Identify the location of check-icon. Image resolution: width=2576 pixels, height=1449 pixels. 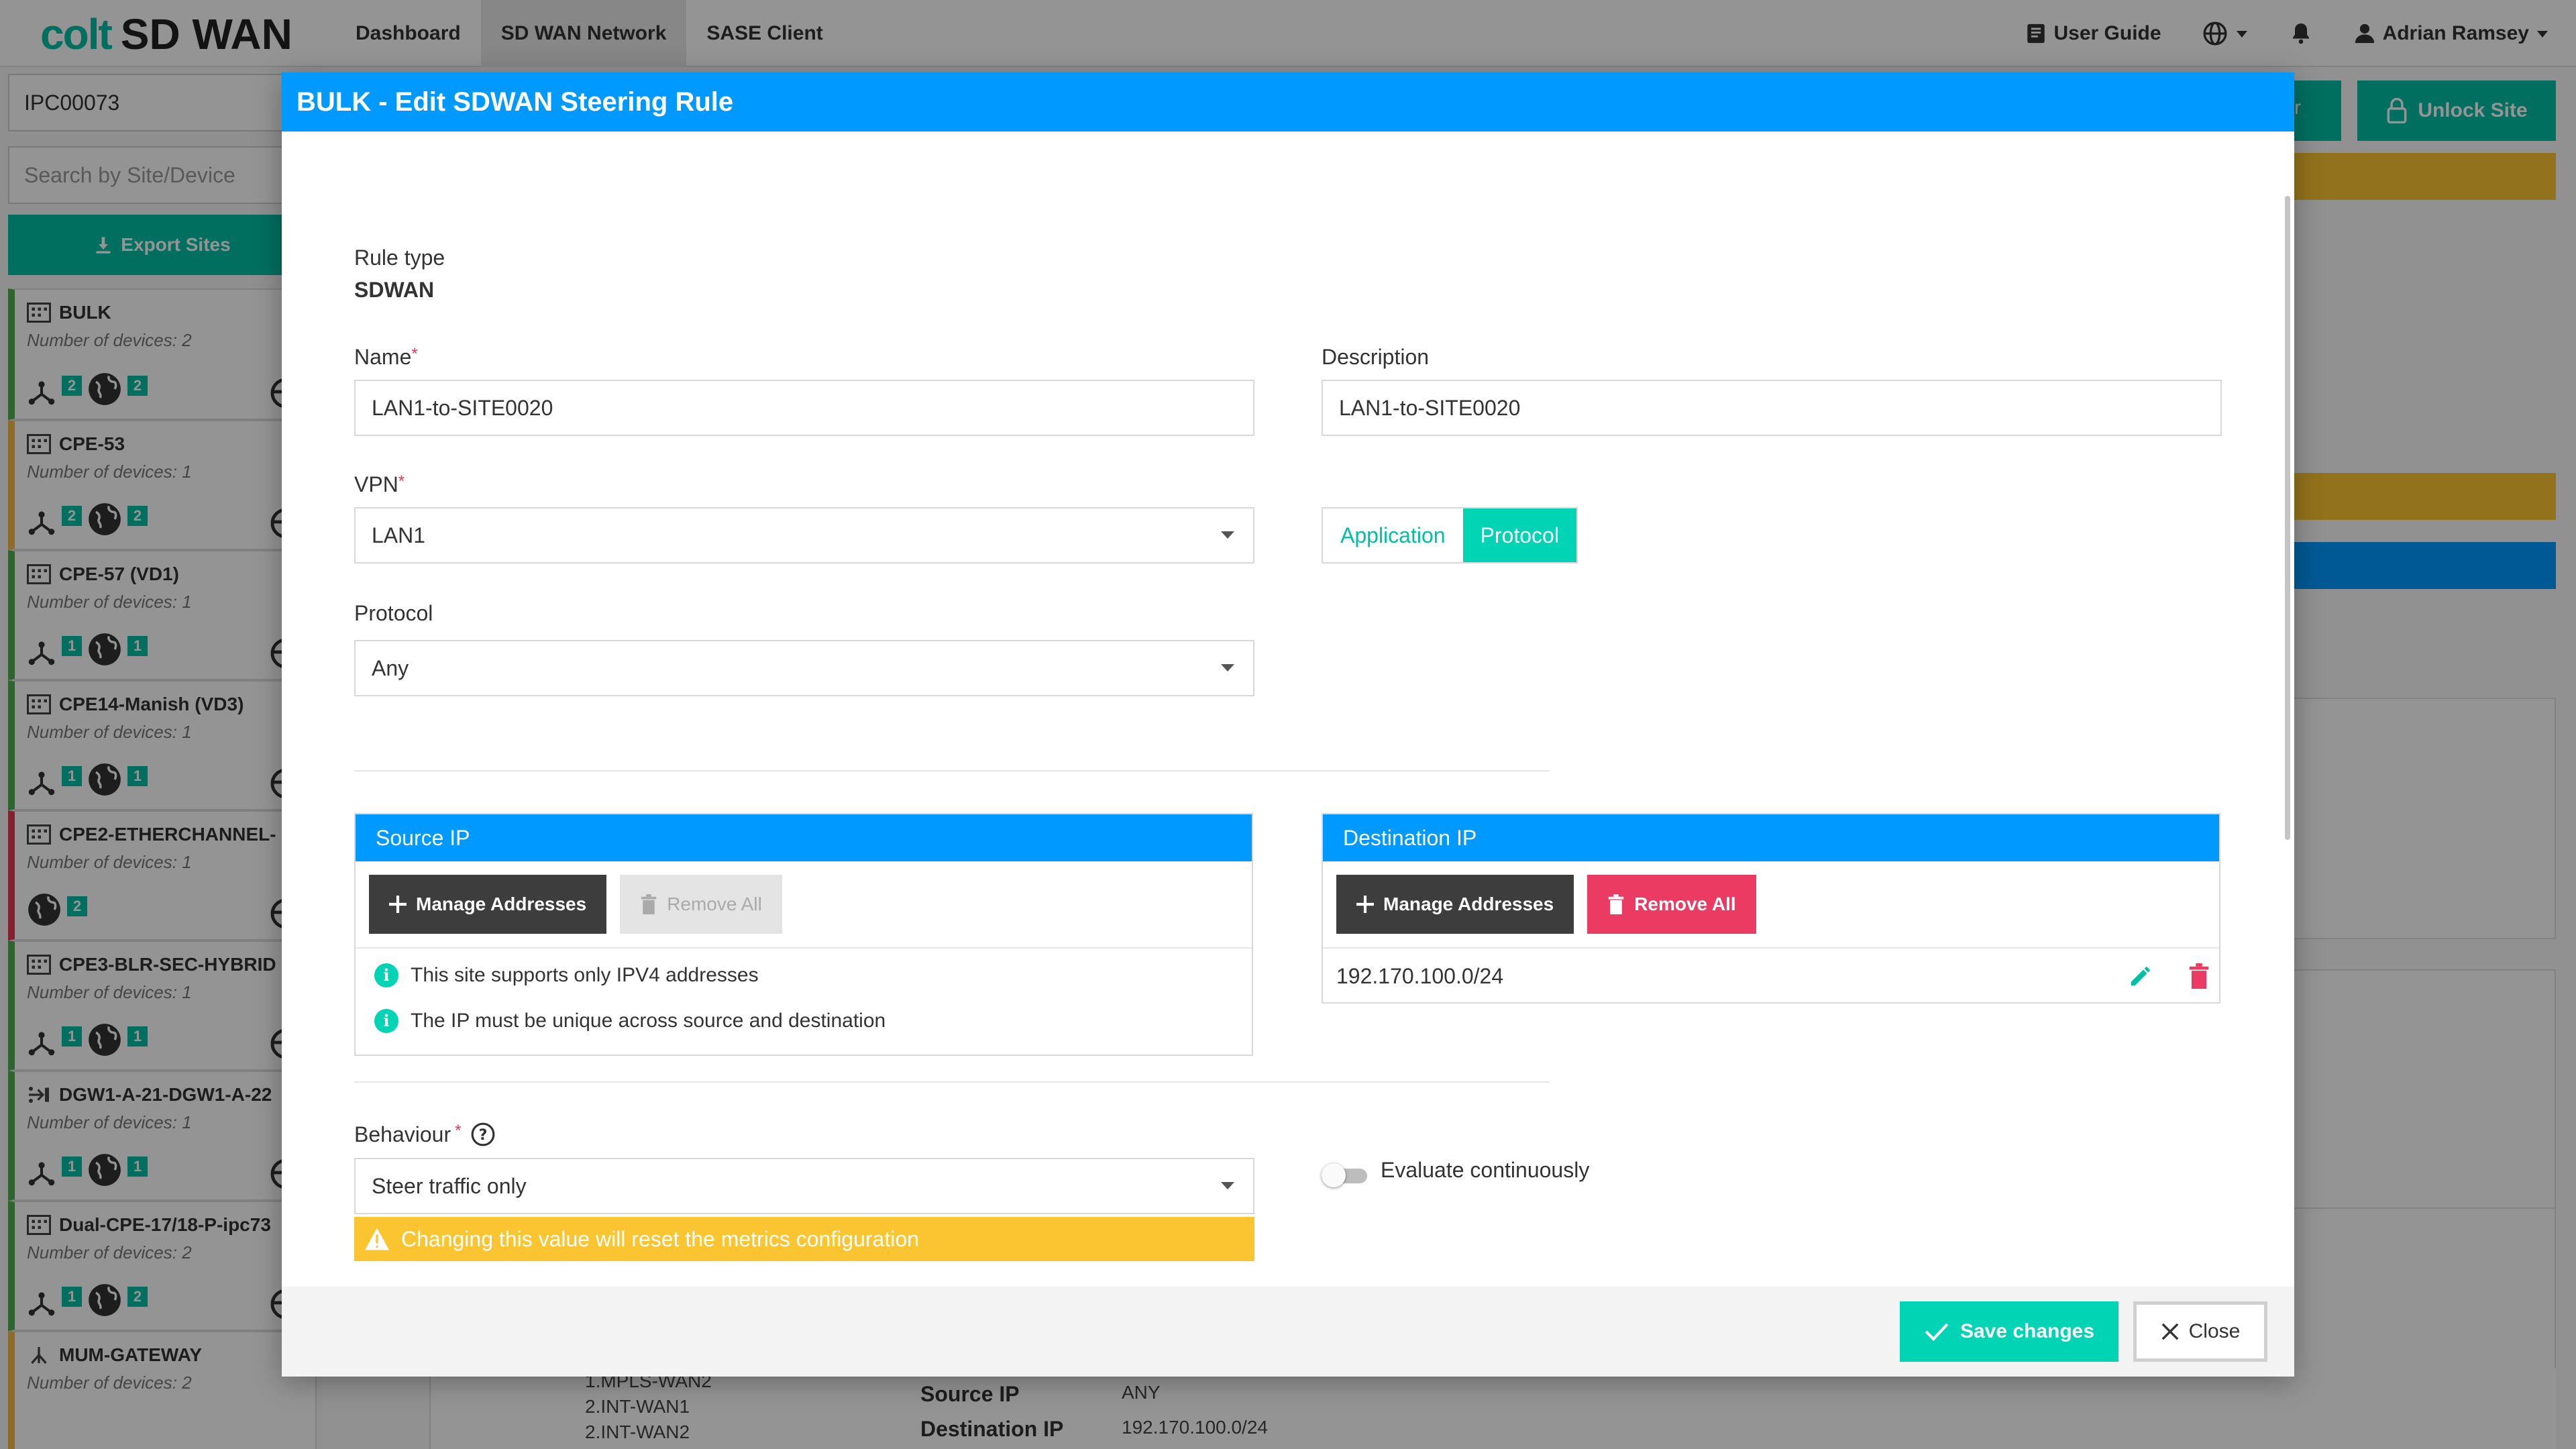
(1937, 1332).